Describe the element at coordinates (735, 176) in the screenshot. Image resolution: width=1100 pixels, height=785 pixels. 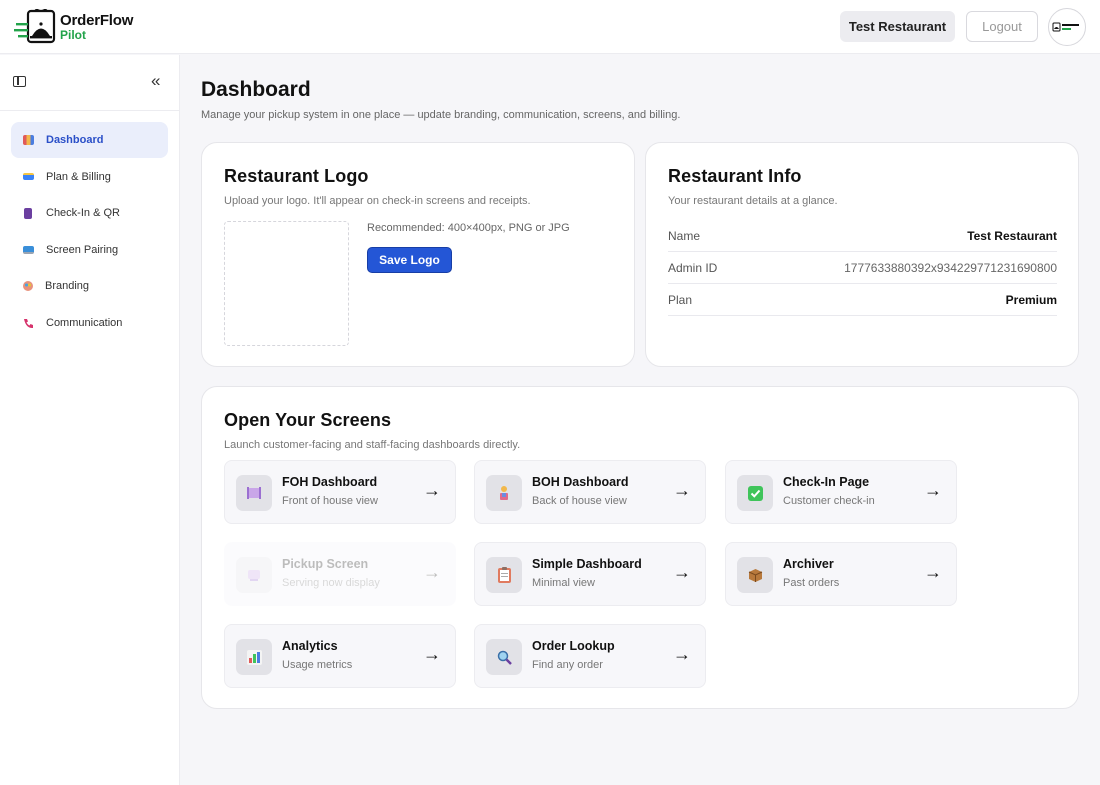
I see `card-title: Restaurant Info` at that location.